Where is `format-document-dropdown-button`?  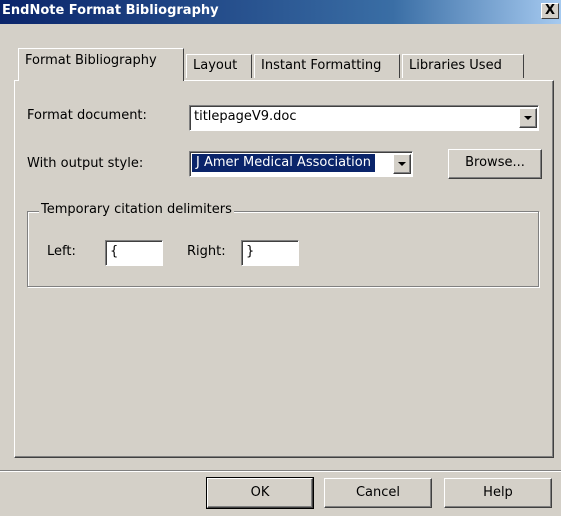 format-document-dropdown-button is located at coordinates (528, 118).